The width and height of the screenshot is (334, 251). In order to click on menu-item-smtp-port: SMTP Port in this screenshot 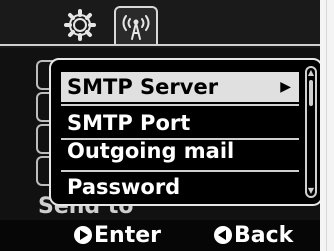, I will do `click(180, 123)`.